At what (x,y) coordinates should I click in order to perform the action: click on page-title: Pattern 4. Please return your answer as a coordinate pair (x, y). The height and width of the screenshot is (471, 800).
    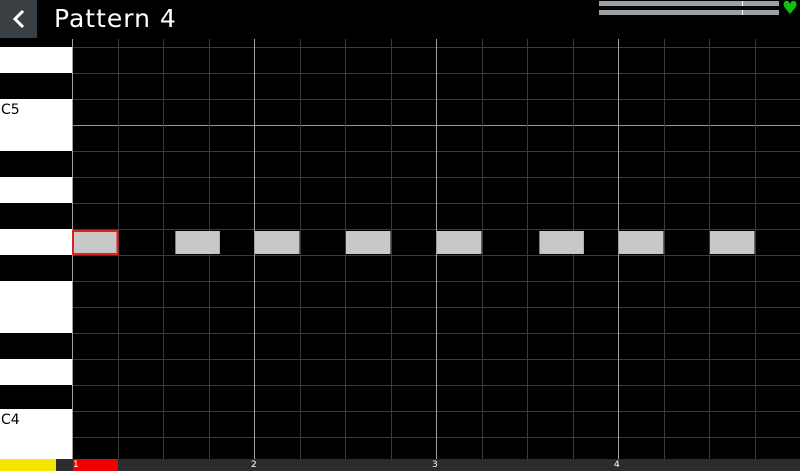
    Looking at the image, I should click on (115, 18).